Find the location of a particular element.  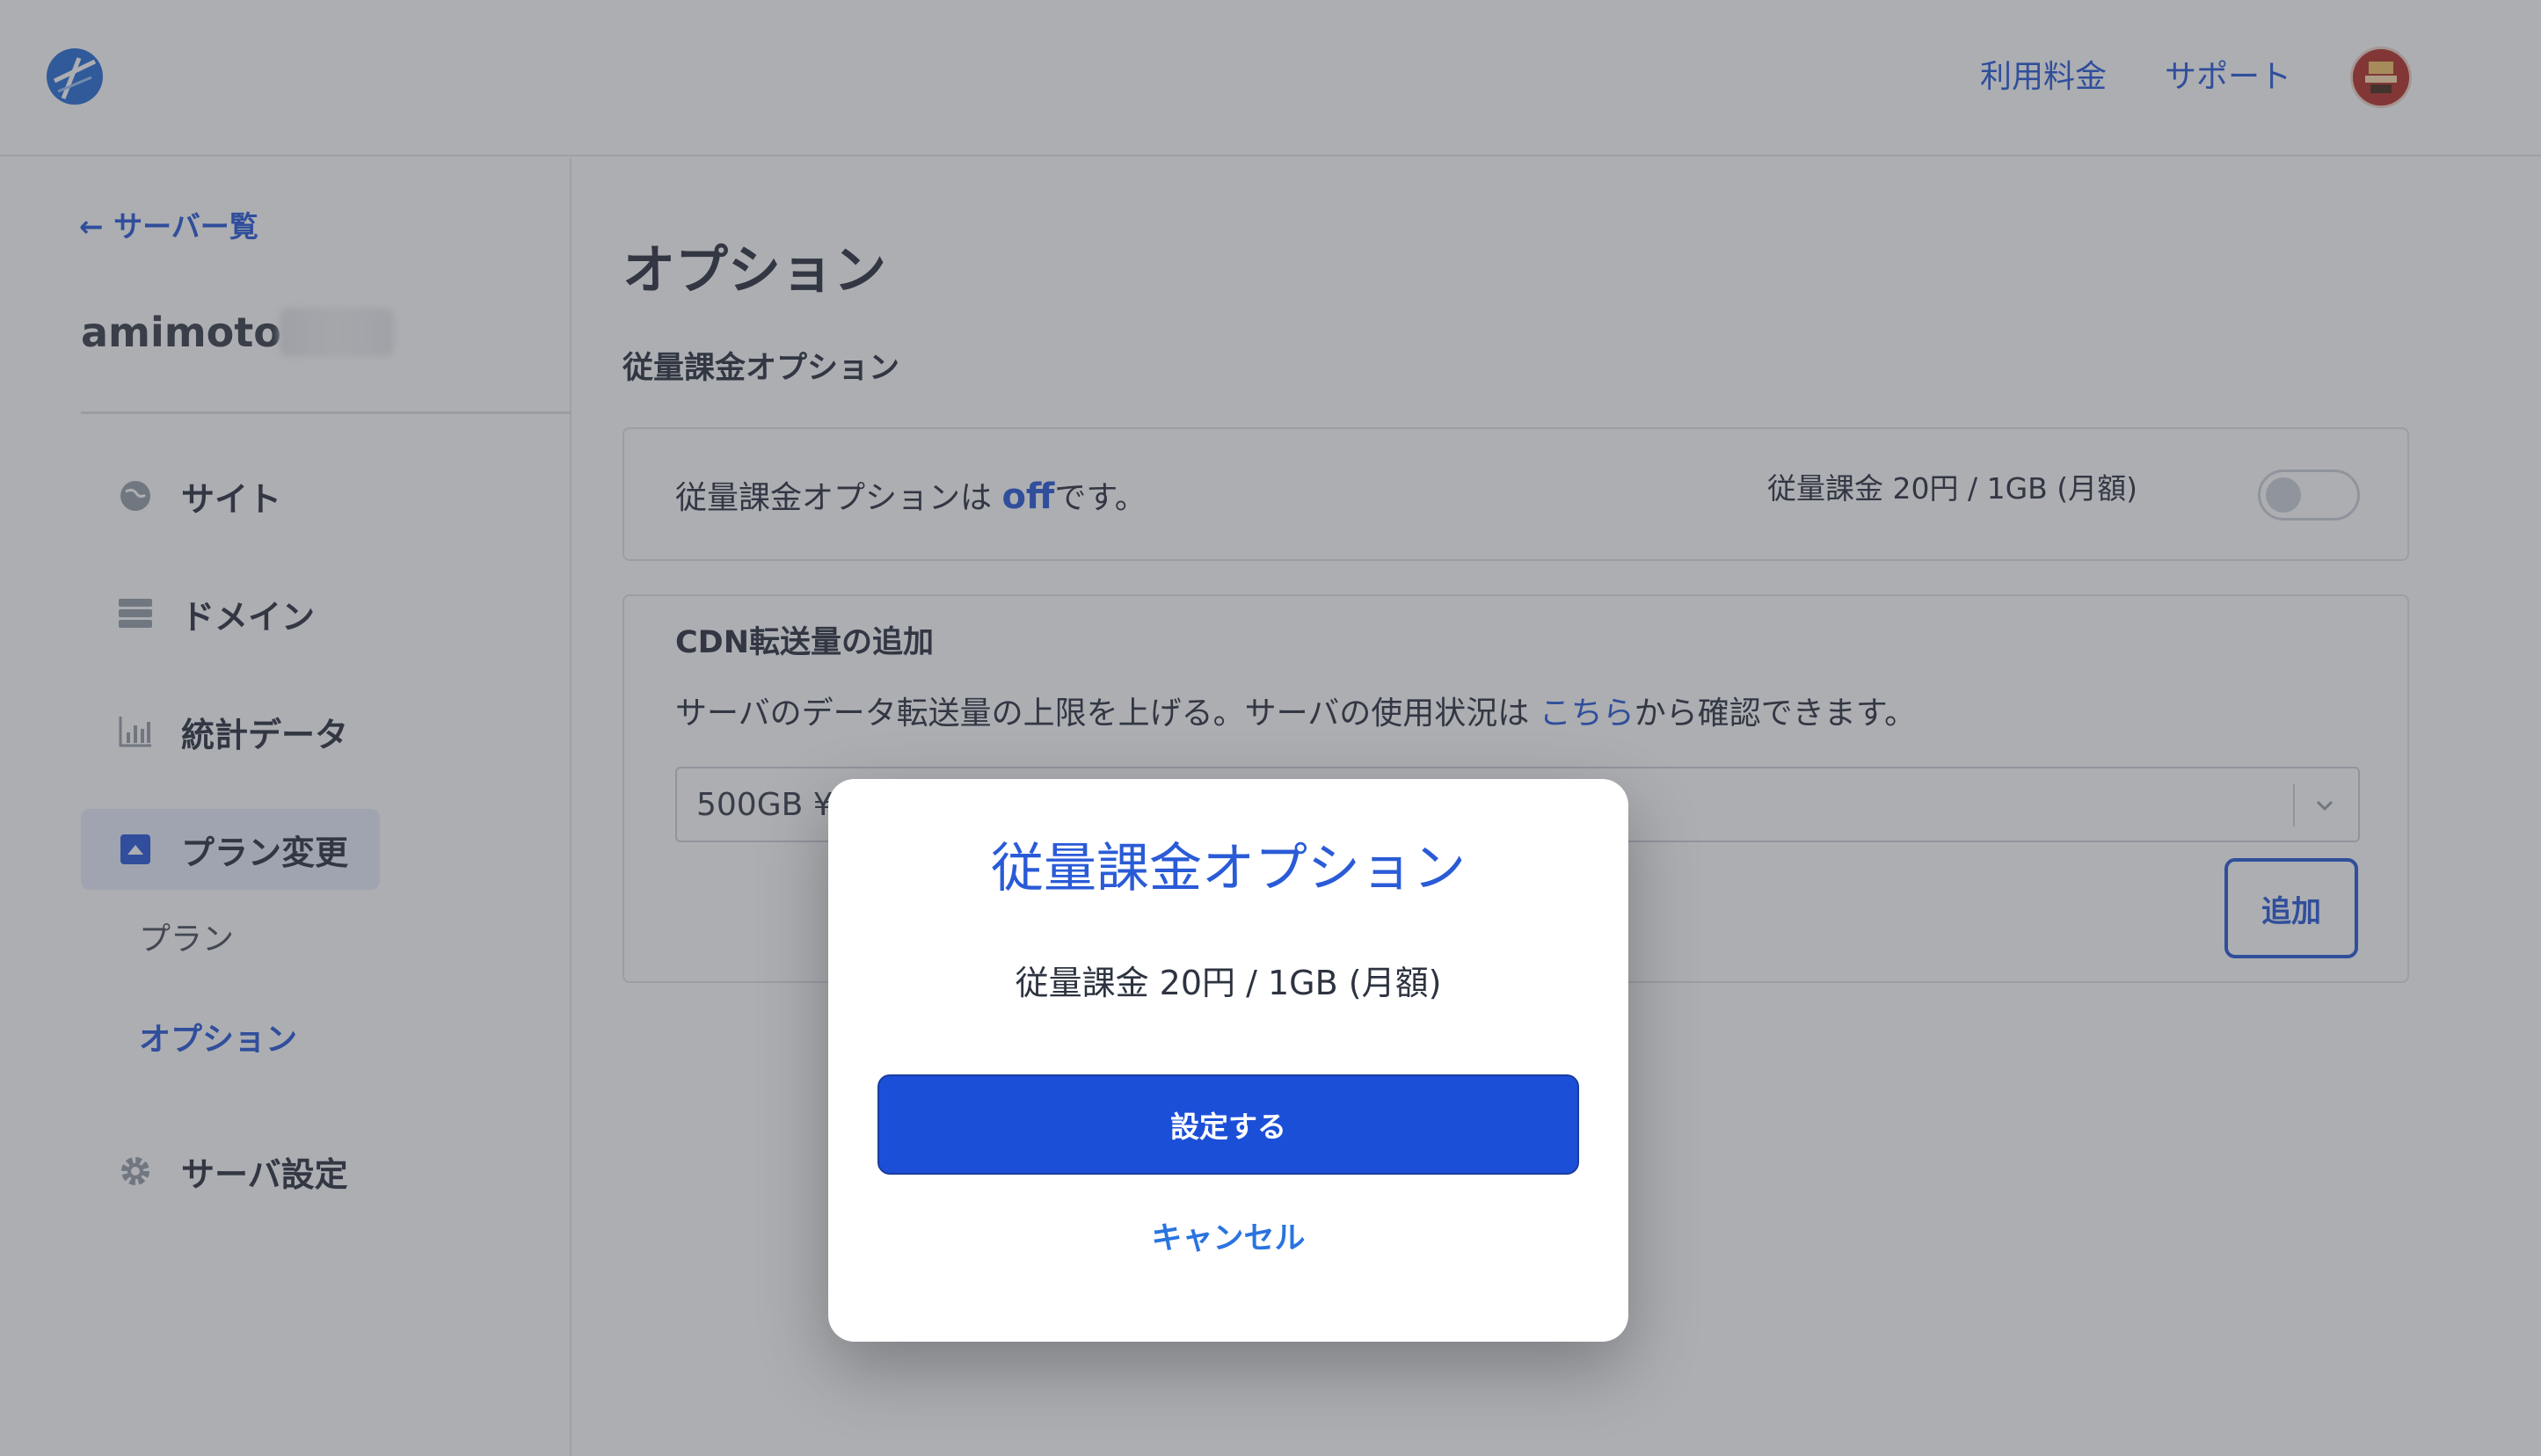

modal-title: 従量課金オプション is located at coordinates (1229, 868).